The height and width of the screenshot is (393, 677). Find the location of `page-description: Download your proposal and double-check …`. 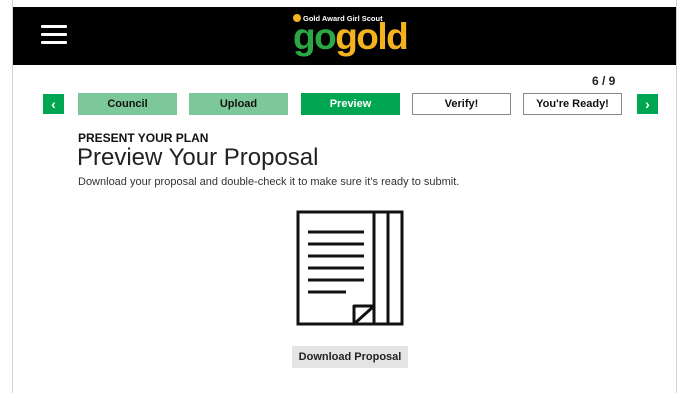

page-description: Download your proposal and double-check … is located at coordinates (269, 182).